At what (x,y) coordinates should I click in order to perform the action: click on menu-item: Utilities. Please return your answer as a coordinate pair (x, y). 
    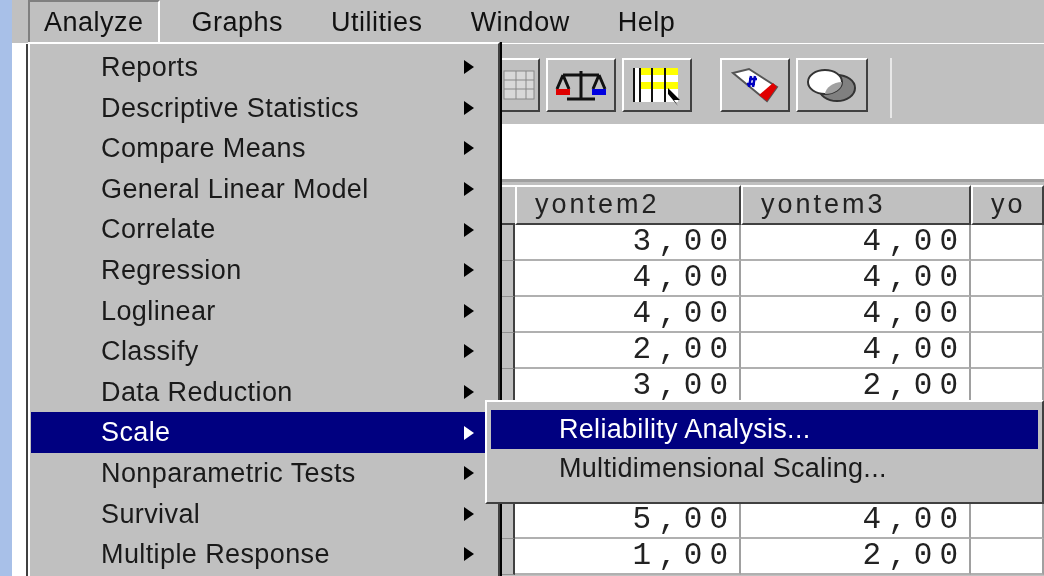
    Looking at the image, I should click on (377, 22).